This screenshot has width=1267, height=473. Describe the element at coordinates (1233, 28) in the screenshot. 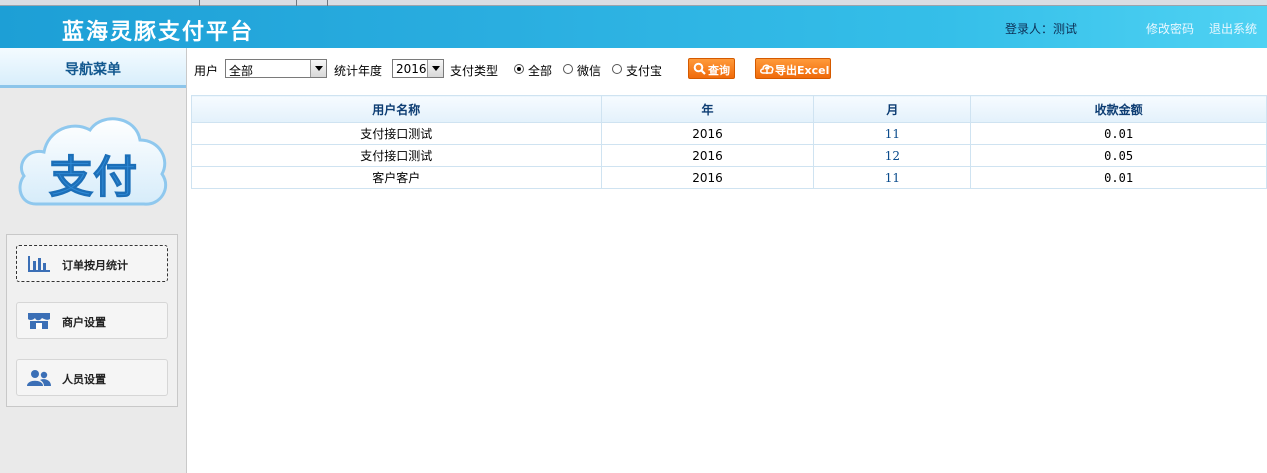

I see `logout-link: 退出系统` at that location.